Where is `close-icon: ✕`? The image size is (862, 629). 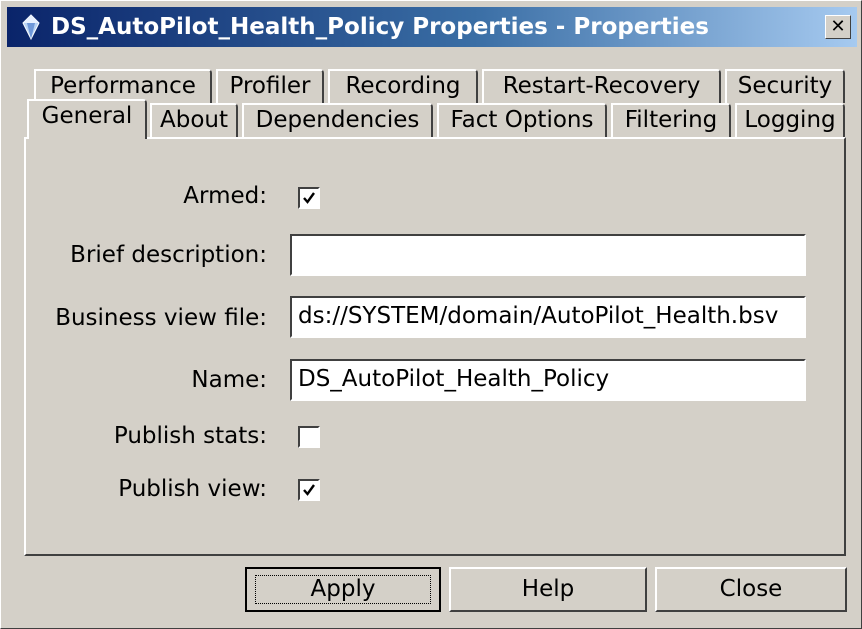
close-icon: ✕ is located at coordinates (838, 26).